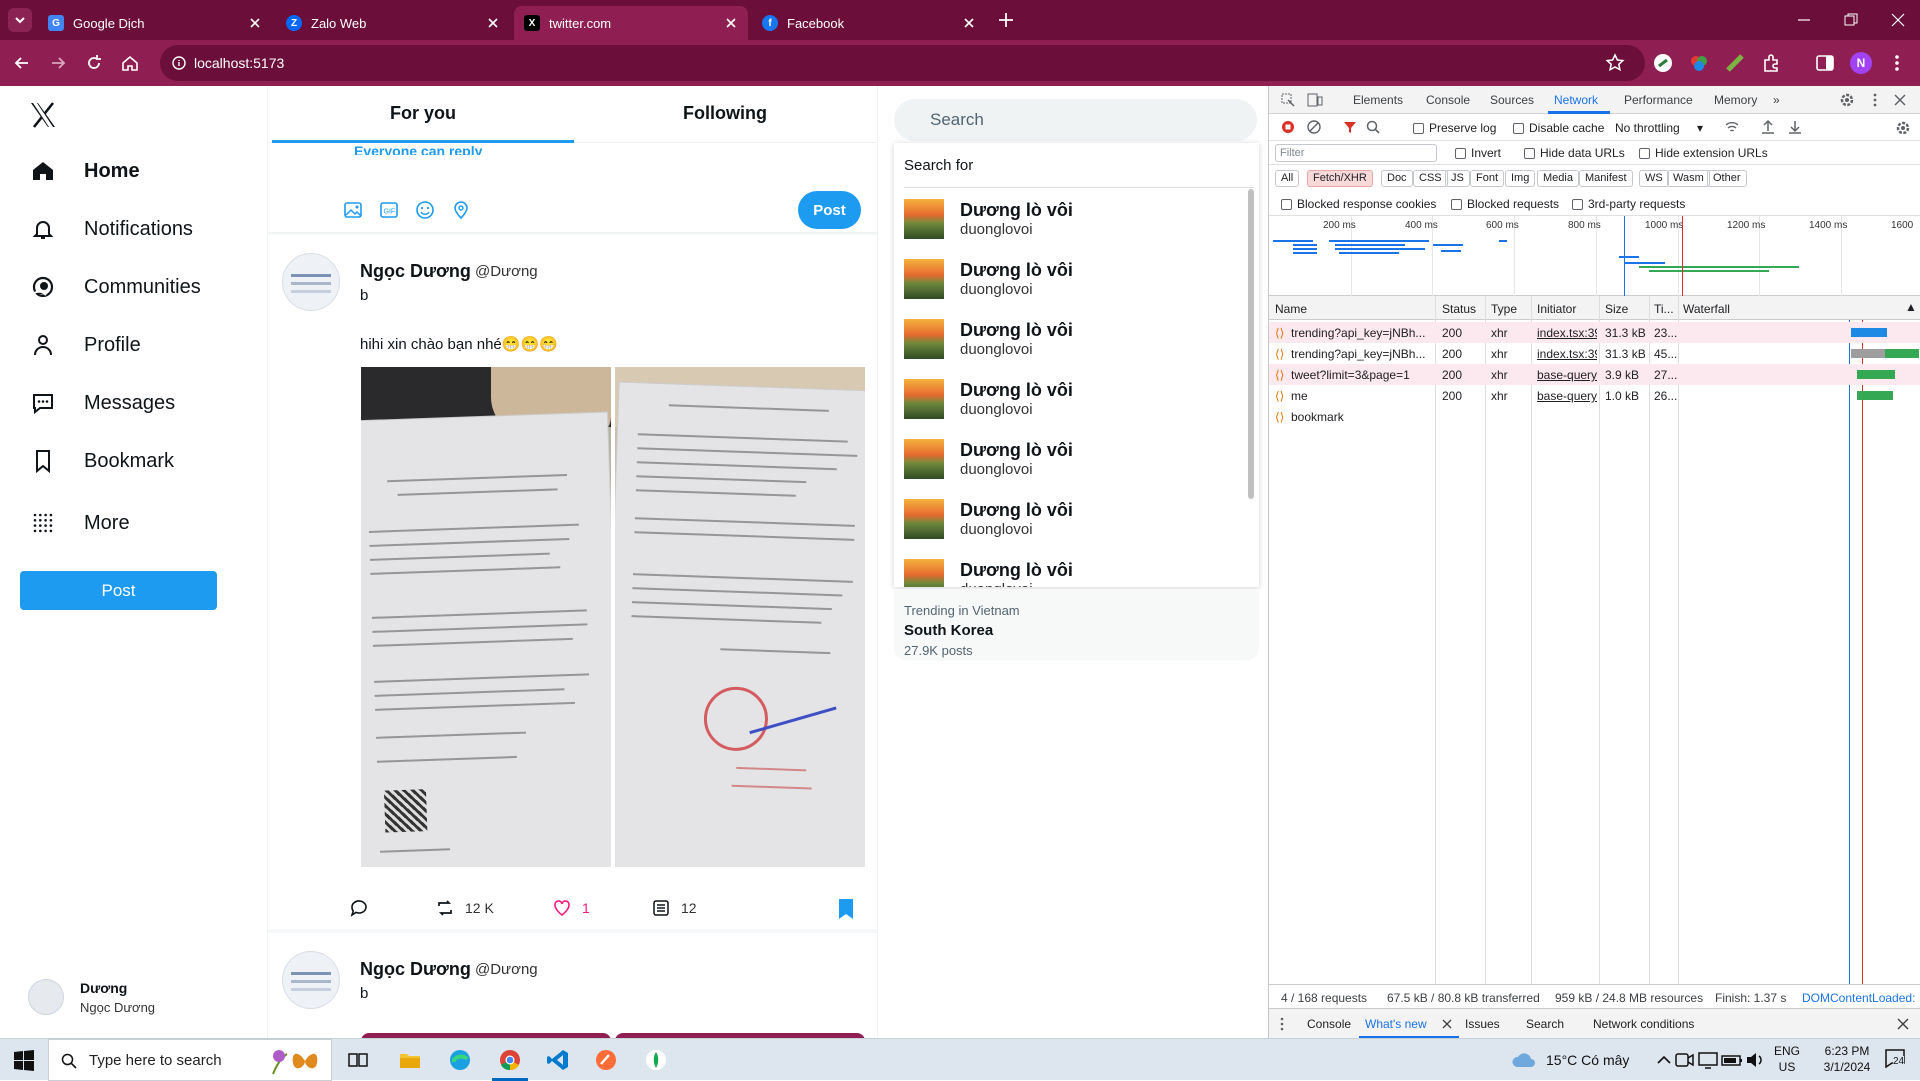 The height and width of the screenshot is (1081, 1920). Describe the element at coordinates (358, 1060) in the screenshot. I see `task-view-icon` at that location.